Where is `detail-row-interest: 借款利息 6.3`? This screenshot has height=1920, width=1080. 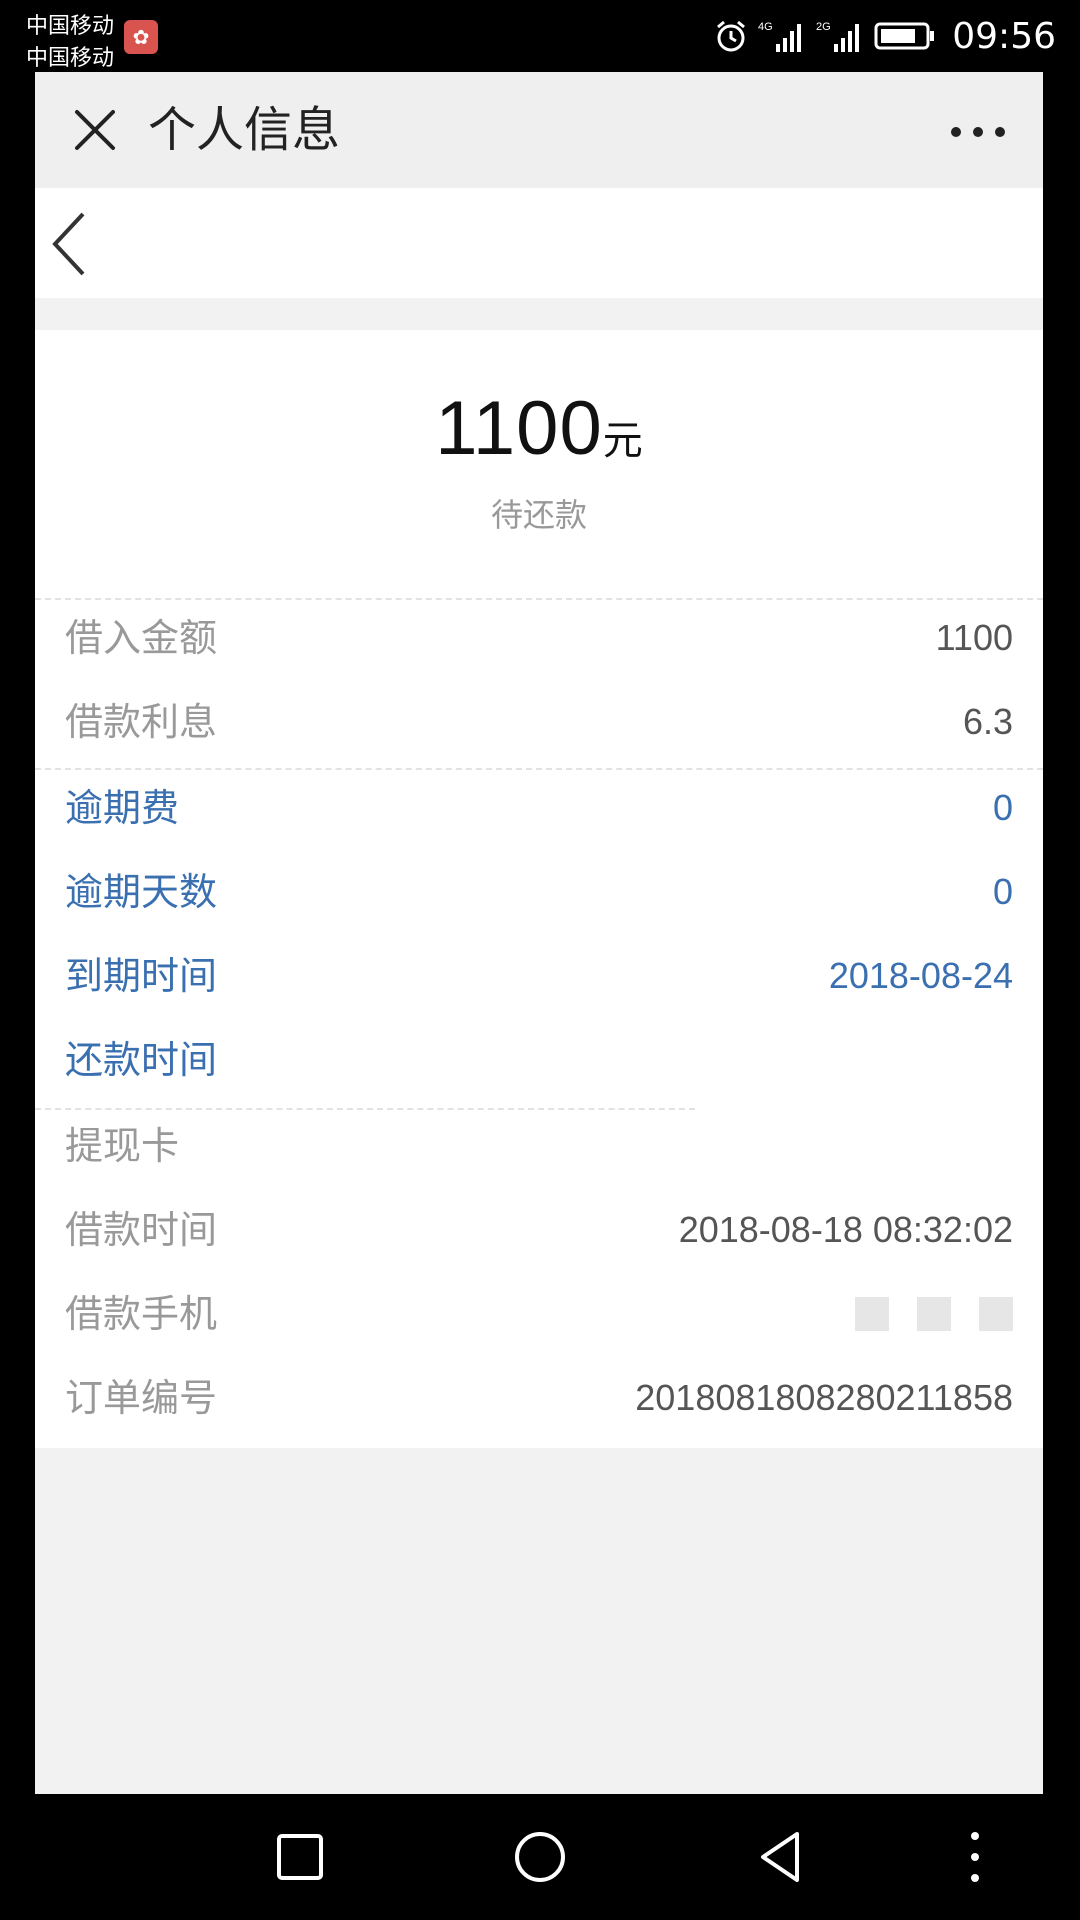 detail-row-interest: 借款利息 6.3 is located at coordinates (539, 722).